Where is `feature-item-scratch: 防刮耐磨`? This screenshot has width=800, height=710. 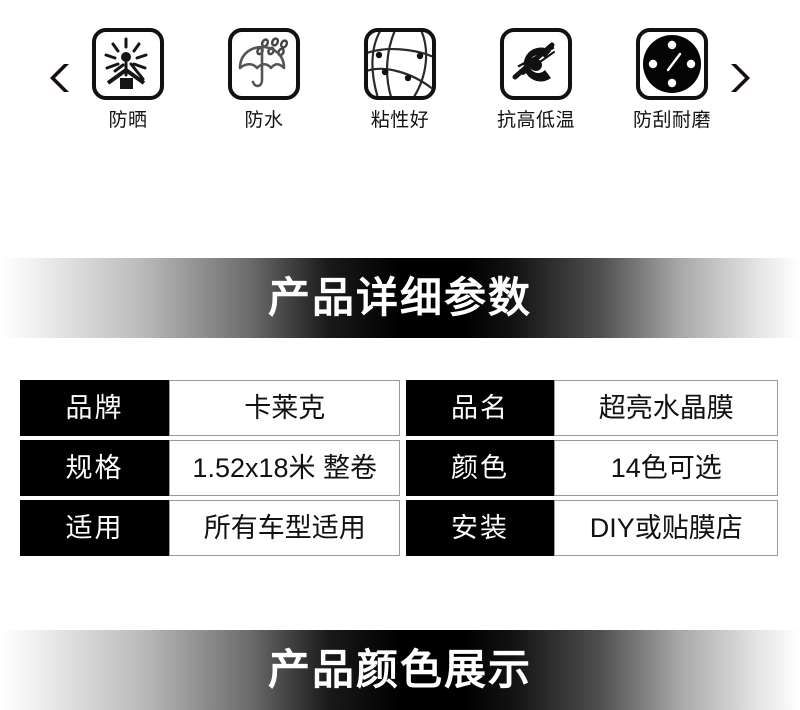
feature-item-scratch: 防刮耐磨 is located at coordinates (672, 79).